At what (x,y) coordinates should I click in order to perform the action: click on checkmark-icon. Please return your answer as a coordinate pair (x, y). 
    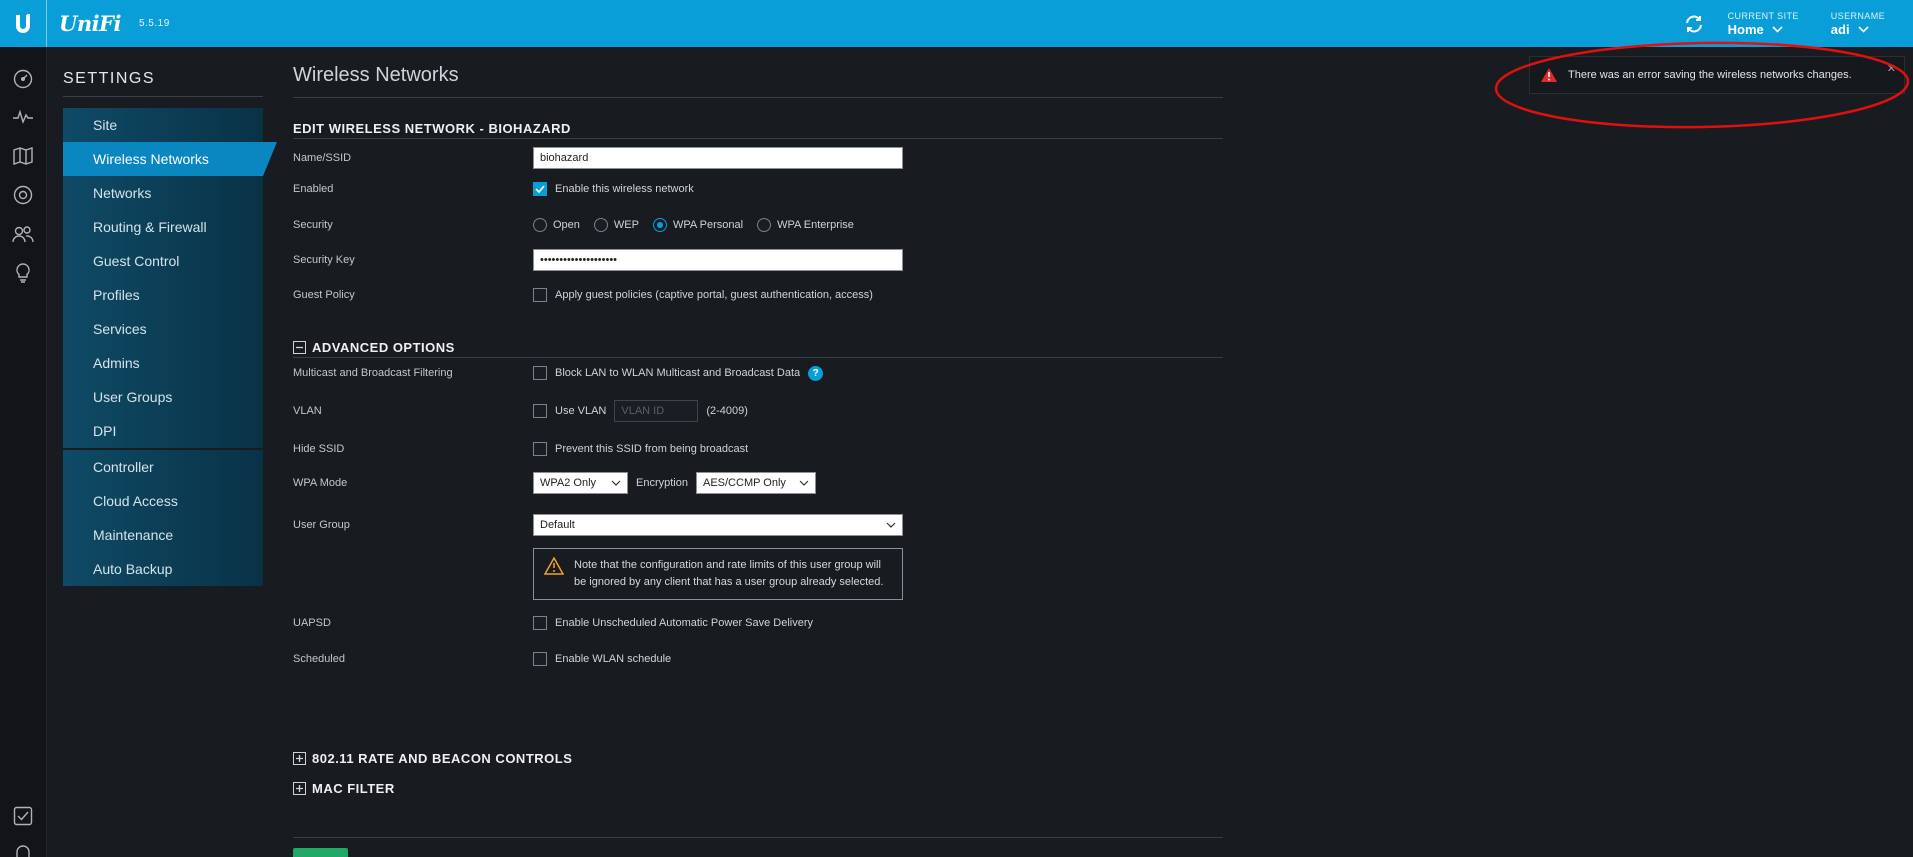
    Looking at the image, I should click on (540, 189).